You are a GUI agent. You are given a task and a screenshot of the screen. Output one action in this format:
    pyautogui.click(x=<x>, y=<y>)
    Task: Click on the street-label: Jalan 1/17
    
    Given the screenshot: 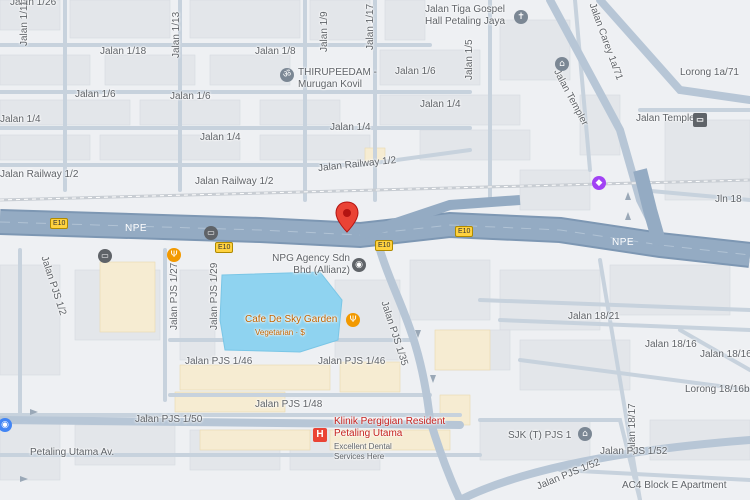 What is the action you would take?
    pyautogui.click(x=370, y=26)
    